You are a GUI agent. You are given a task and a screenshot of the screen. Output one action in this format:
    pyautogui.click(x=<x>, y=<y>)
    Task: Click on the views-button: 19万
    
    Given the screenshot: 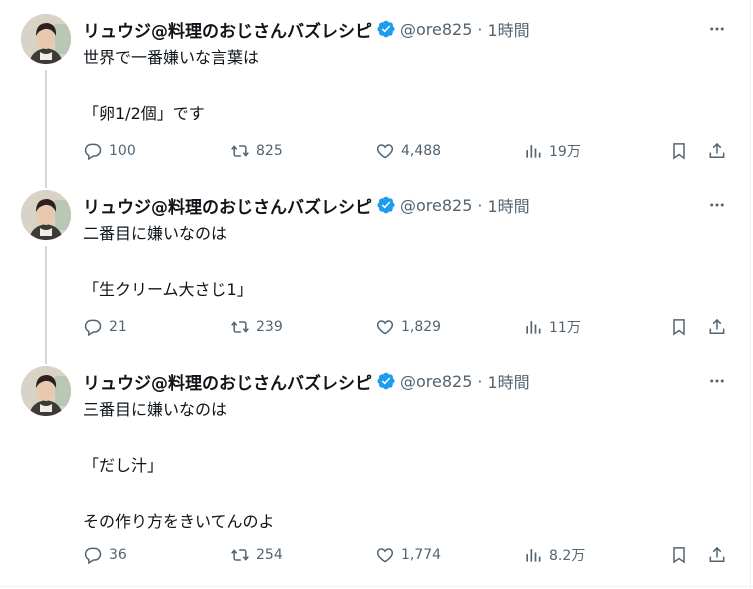 What is the action you would take?
    pyautogui.click(x=552, y=151)
    